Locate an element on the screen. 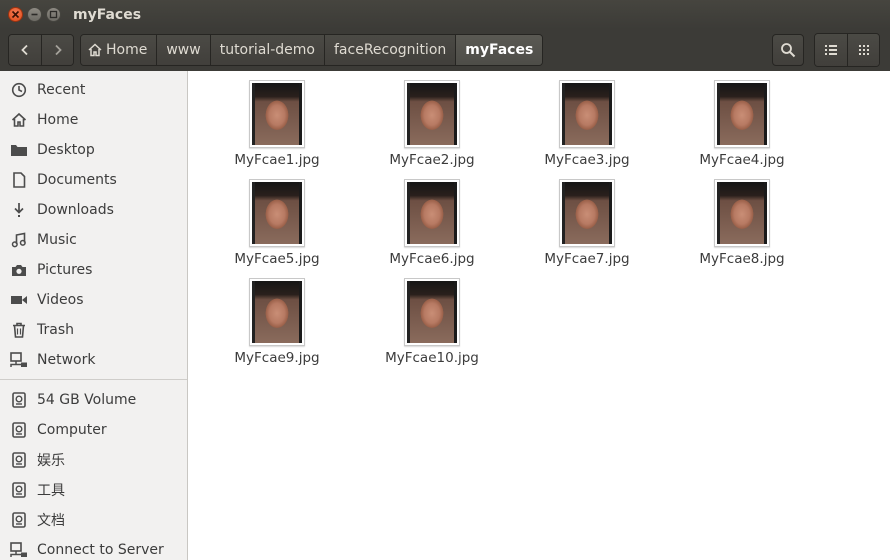 Image resolution: width=890 pixels, height=560 pixels. file-name: MyFcae1.jpg is located at coordinates (277, 160).